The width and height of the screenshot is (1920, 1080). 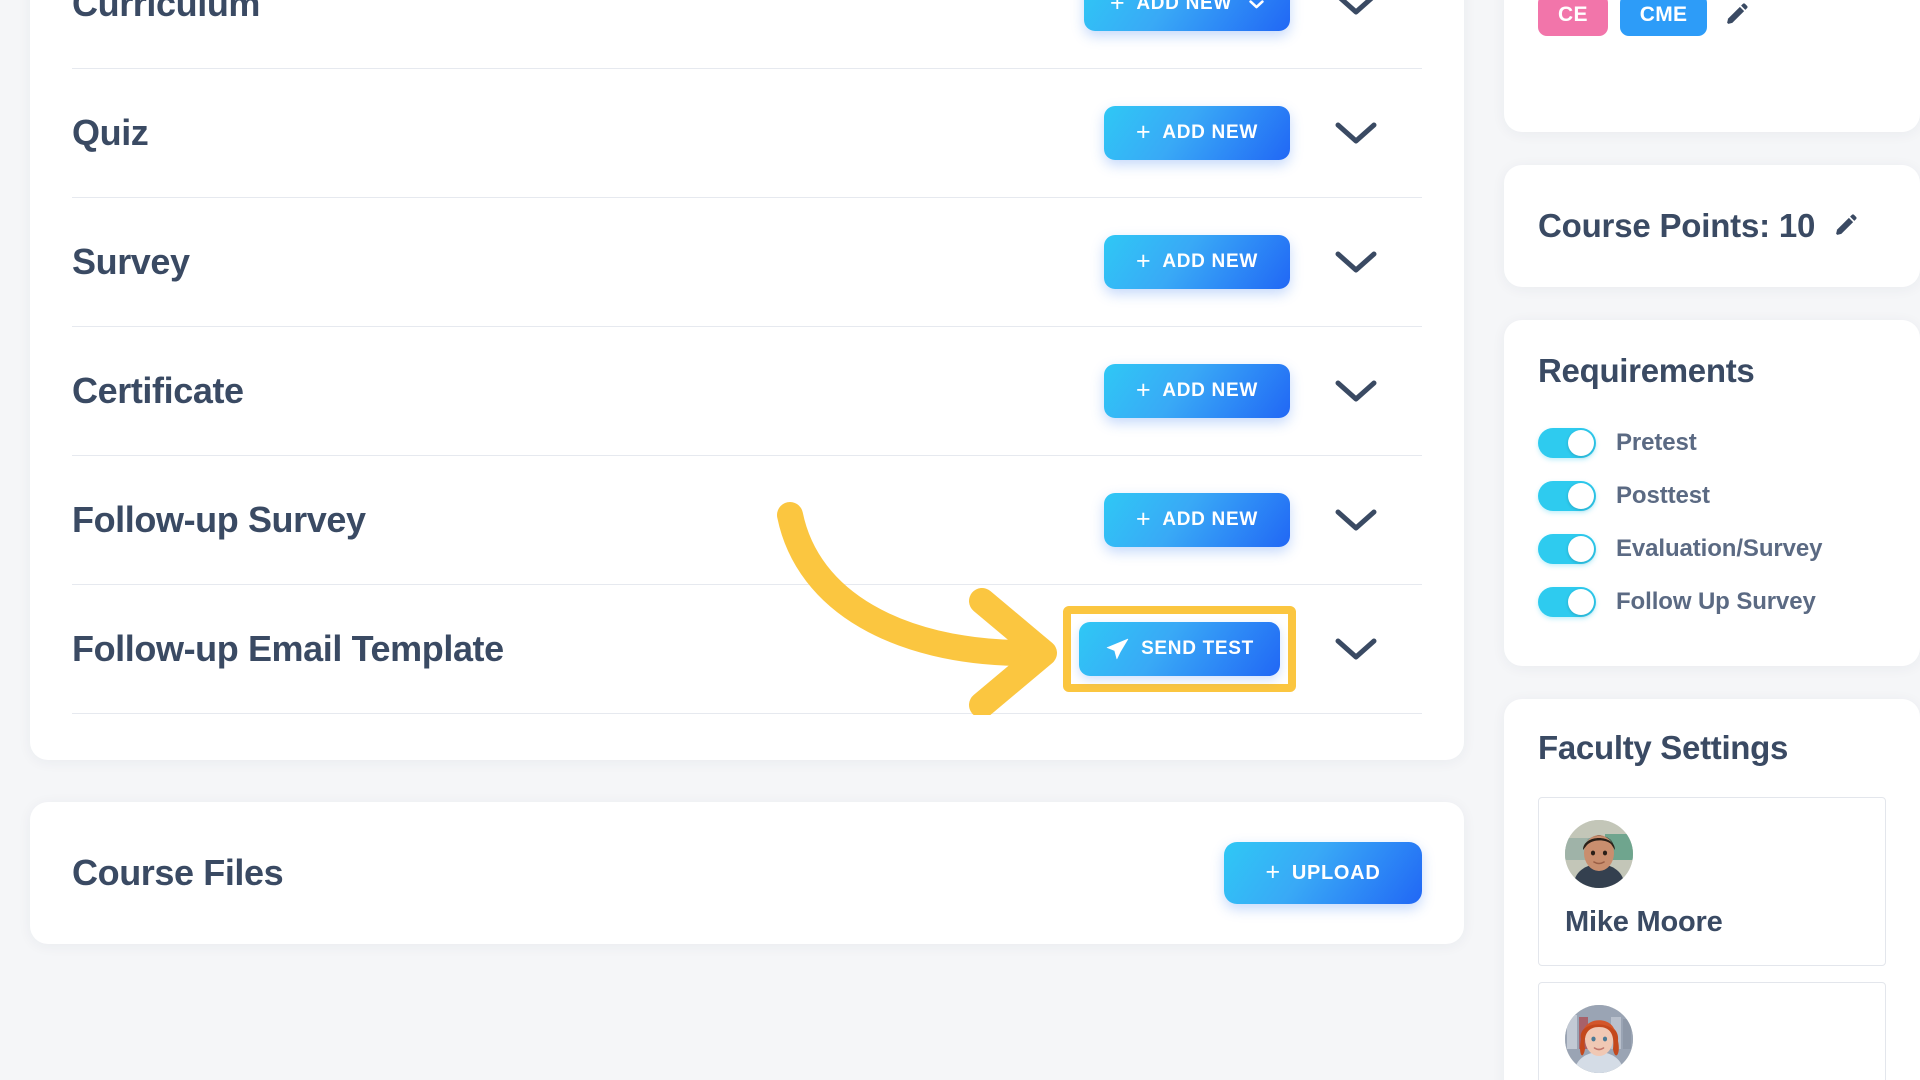 I want to click on expand-toggle-certificate, so click(x=1356, y=391).